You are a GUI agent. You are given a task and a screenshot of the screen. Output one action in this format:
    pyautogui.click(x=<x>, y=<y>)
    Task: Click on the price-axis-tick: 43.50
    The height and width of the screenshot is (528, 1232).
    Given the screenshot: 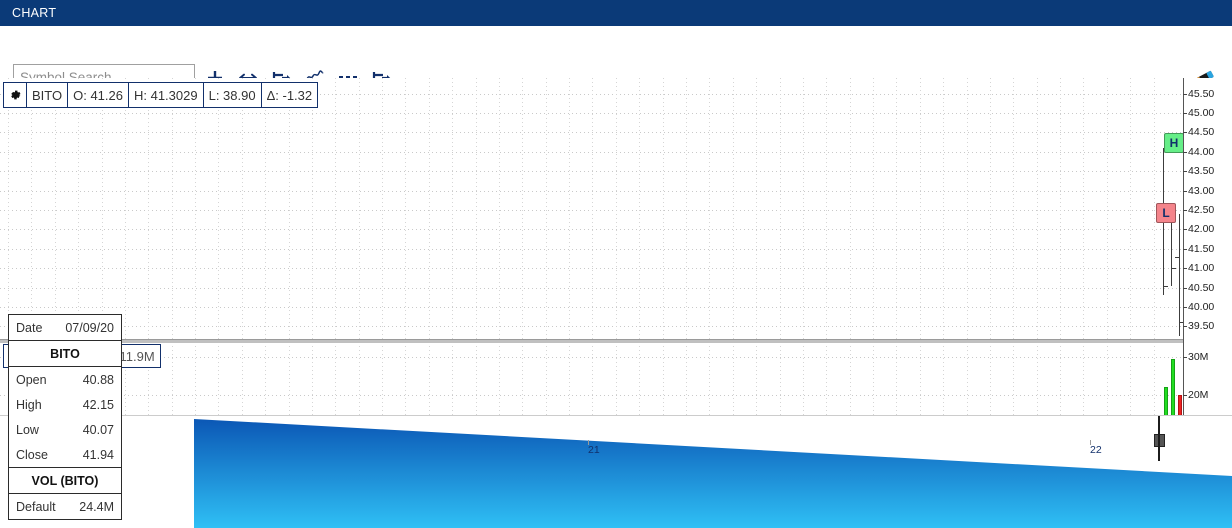 What is the action you would take?
    pyautogui.click(x=1201, y=171)
    